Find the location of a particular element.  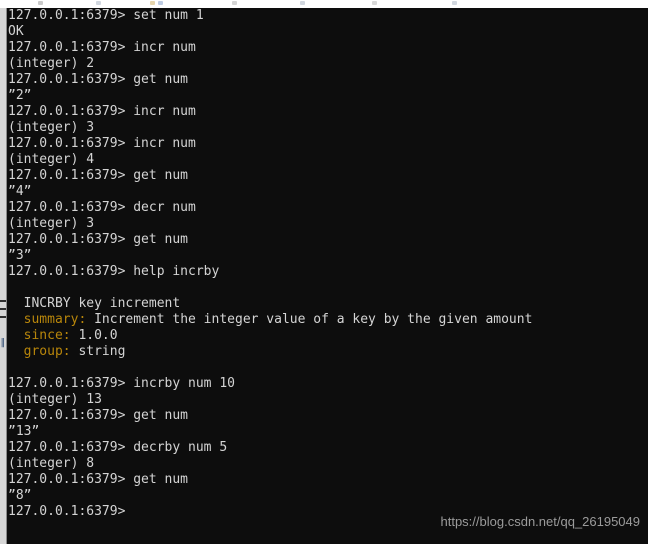

terminal-line: 127.0.0.1:6379> help incrby is located at coordinates (114, 271).